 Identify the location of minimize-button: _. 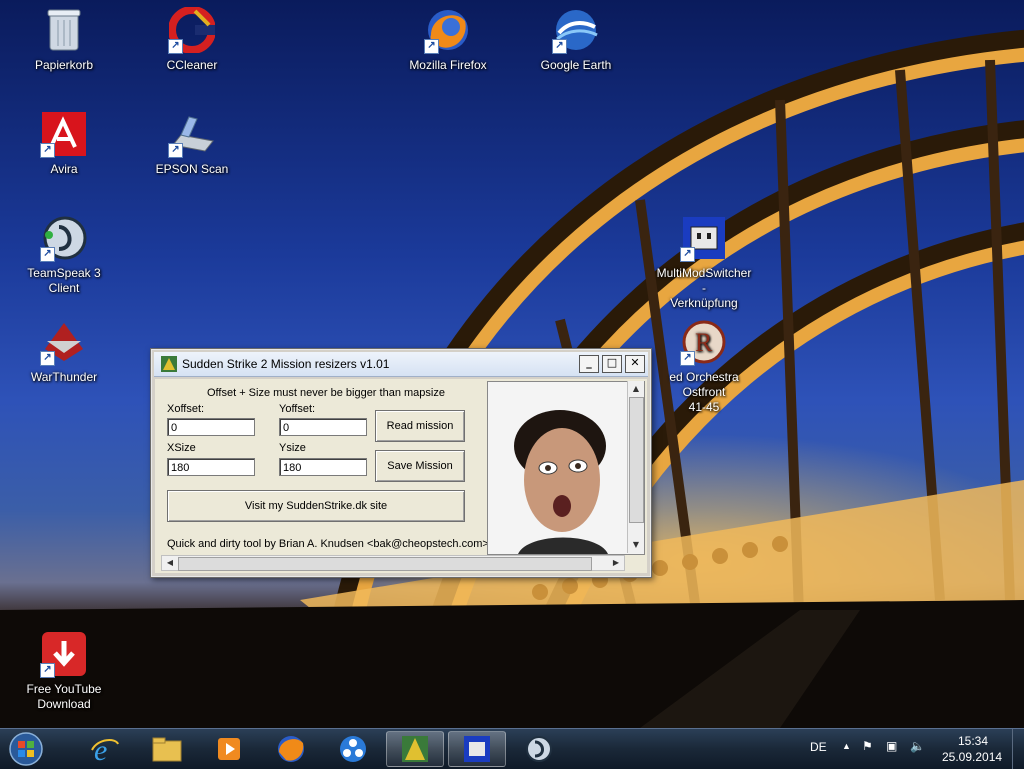
(589, 364).